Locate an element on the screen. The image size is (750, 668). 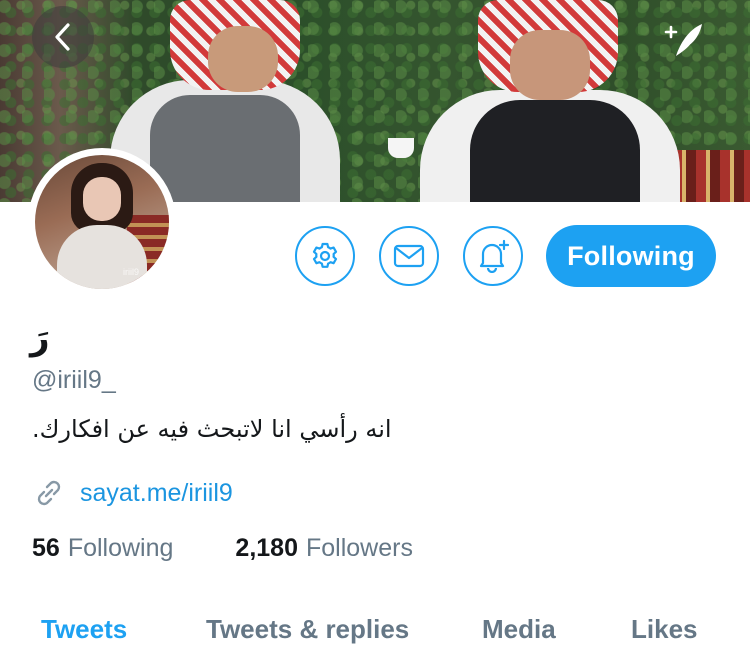
avatar-face is located at coordinates (102, 199).